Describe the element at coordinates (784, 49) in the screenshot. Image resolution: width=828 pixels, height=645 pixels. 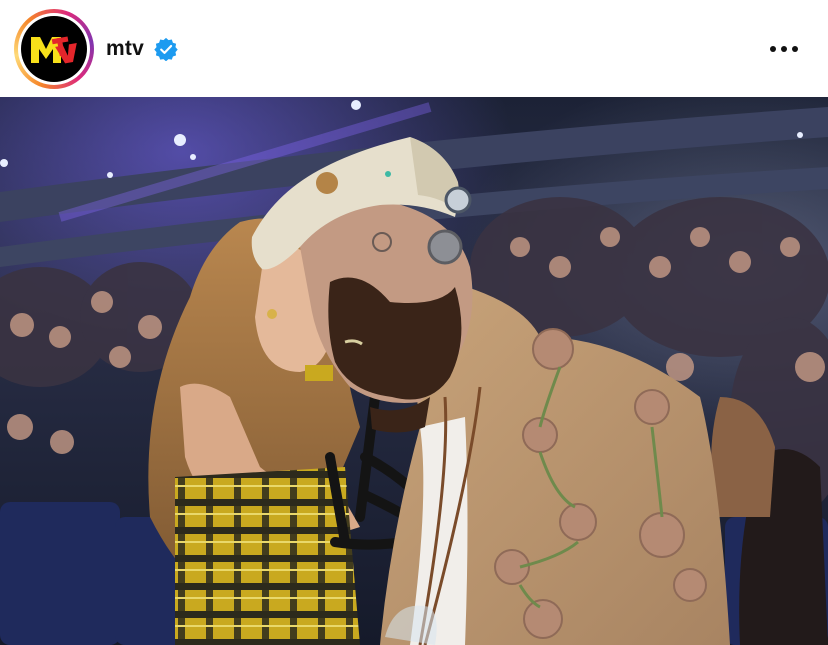
I see `more-options-button` at that location.